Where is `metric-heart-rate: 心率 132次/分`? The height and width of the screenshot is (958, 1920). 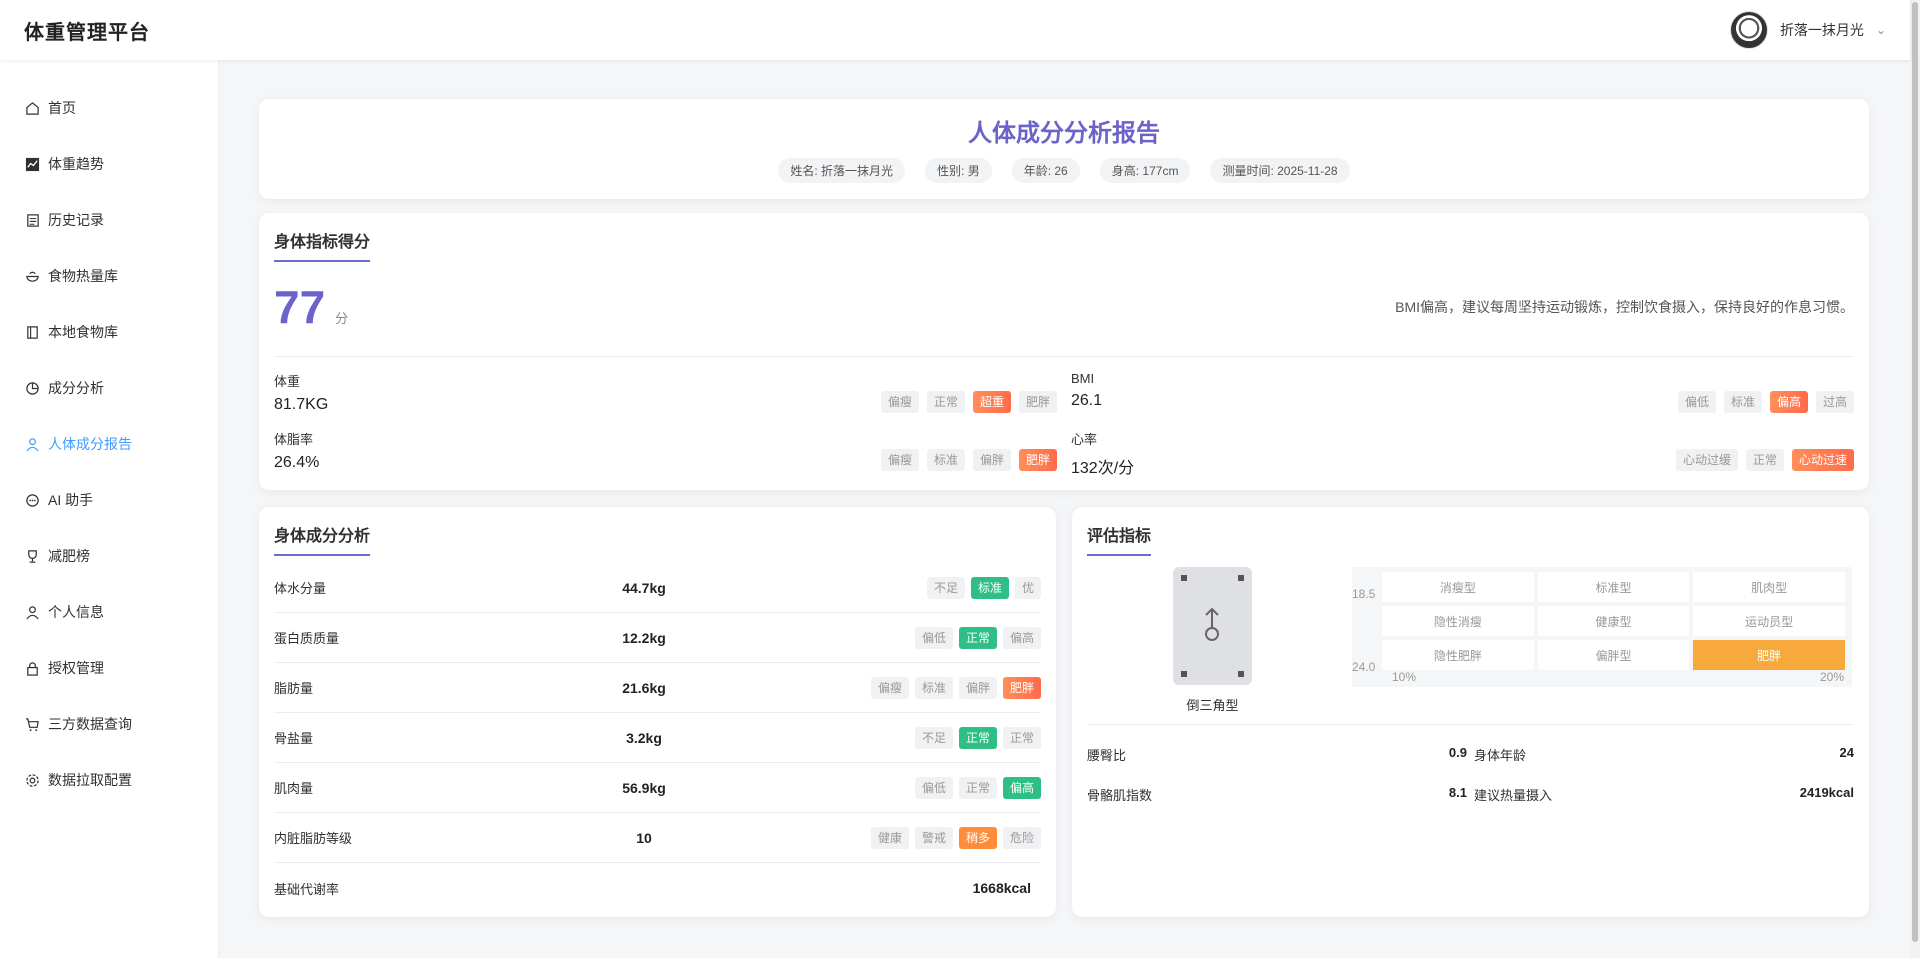 metric-heart-rate: 心率 132次/分 is located at coordinates (1102, 453).